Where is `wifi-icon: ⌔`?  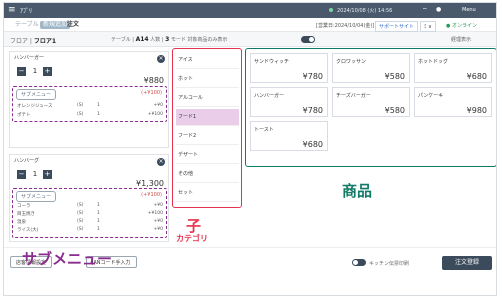
wifi-icon: ⌔ is located at coordinates (425, 10).